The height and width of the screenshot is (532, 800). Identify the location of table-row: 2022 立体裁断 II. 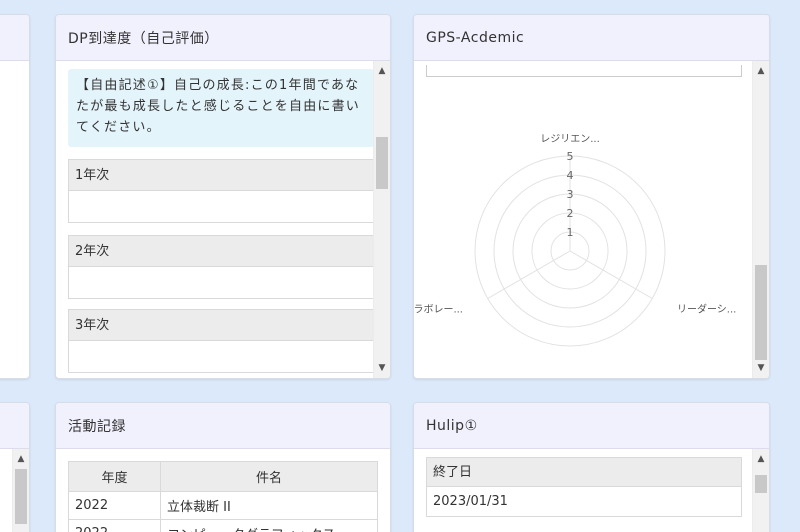
(223, 505).